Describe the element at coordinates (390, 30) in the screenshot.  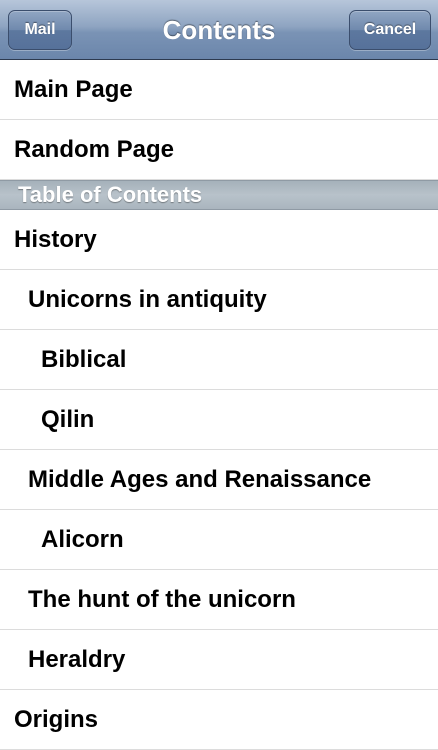
I see `cancel-button: Cancel` at that location.